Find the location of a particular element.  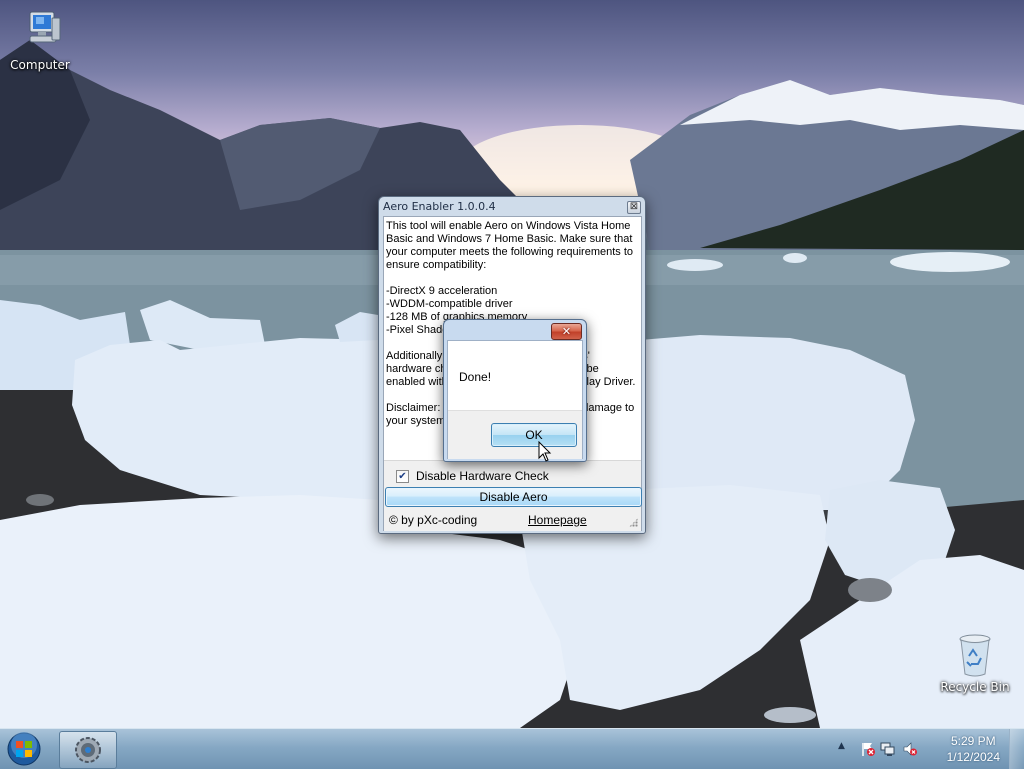

windows-orb-icon is located at coordinates (24, 749).